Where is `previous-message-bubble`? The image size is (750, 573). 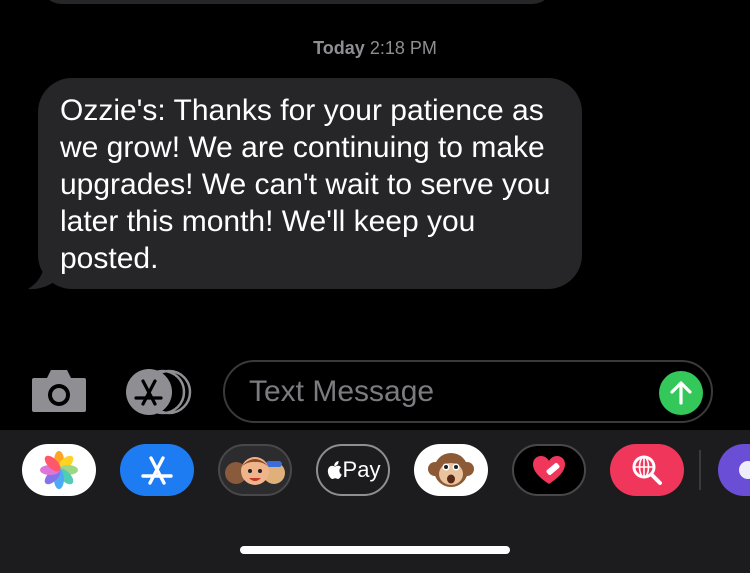 previous-message-bubble is located at coordinates (297, 2).